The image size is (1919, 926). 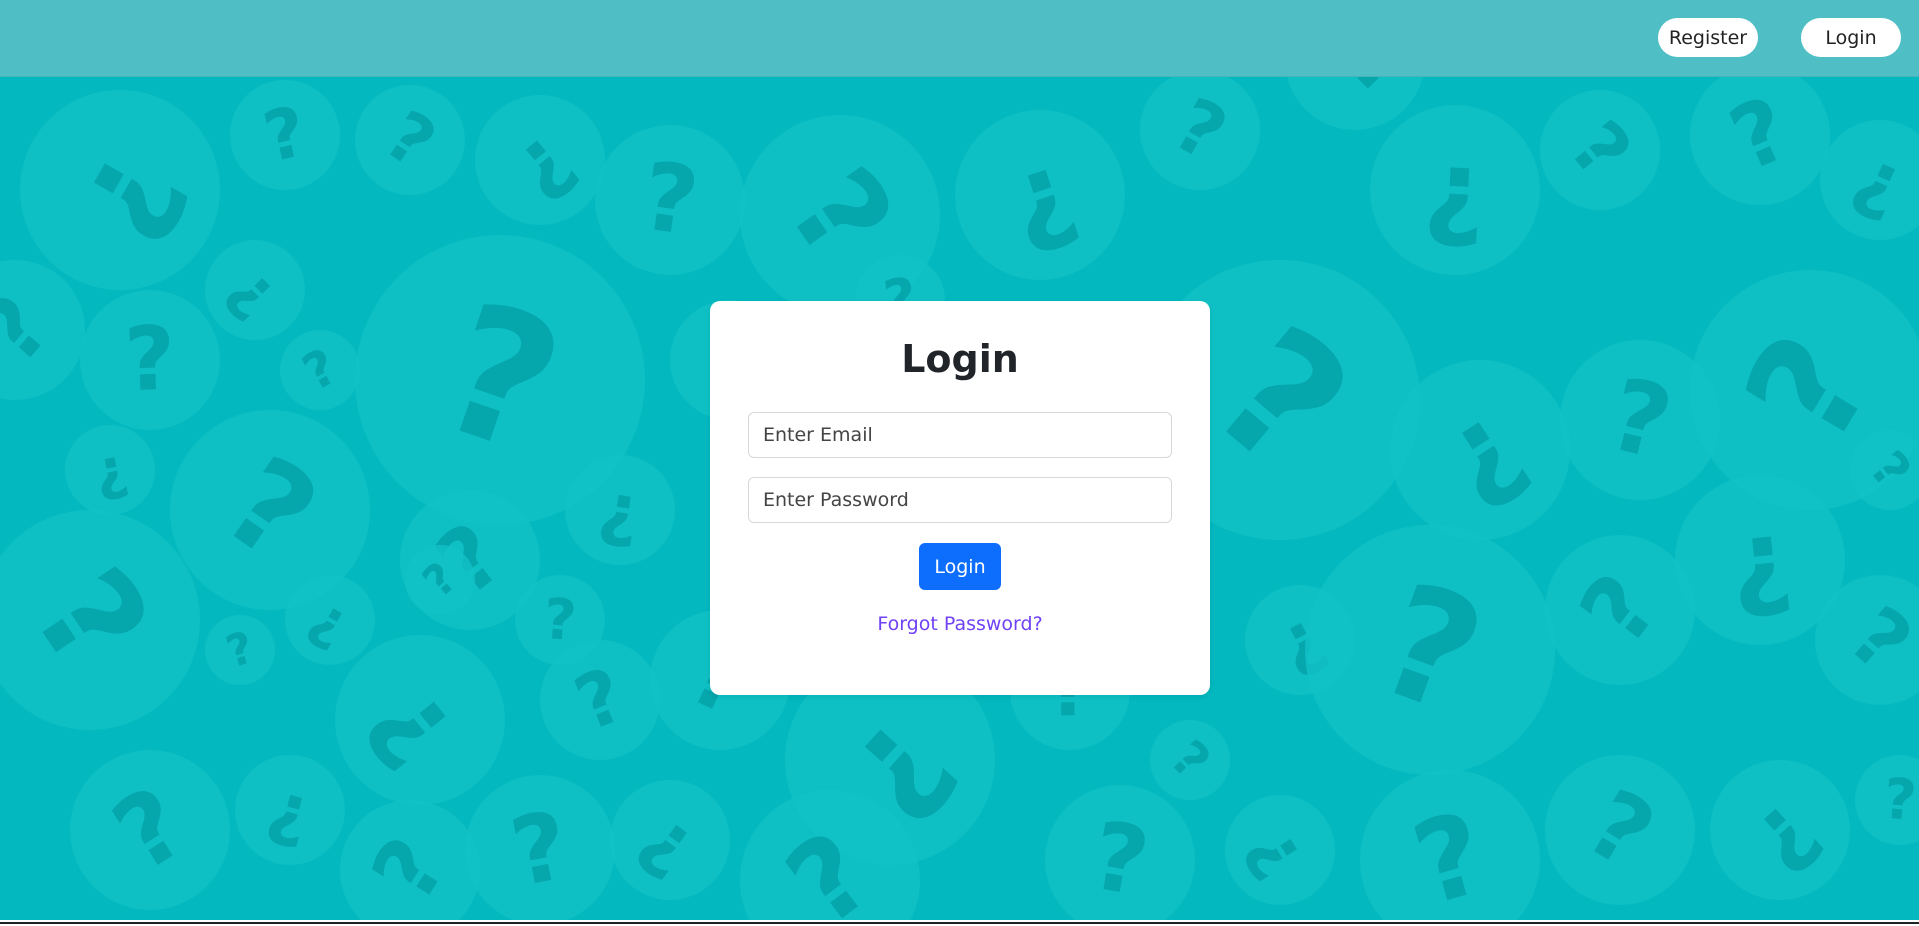 What do you see at coordinates (960, 435) in the screenshot?
I see `email-input` at bounding box center [960, 435].